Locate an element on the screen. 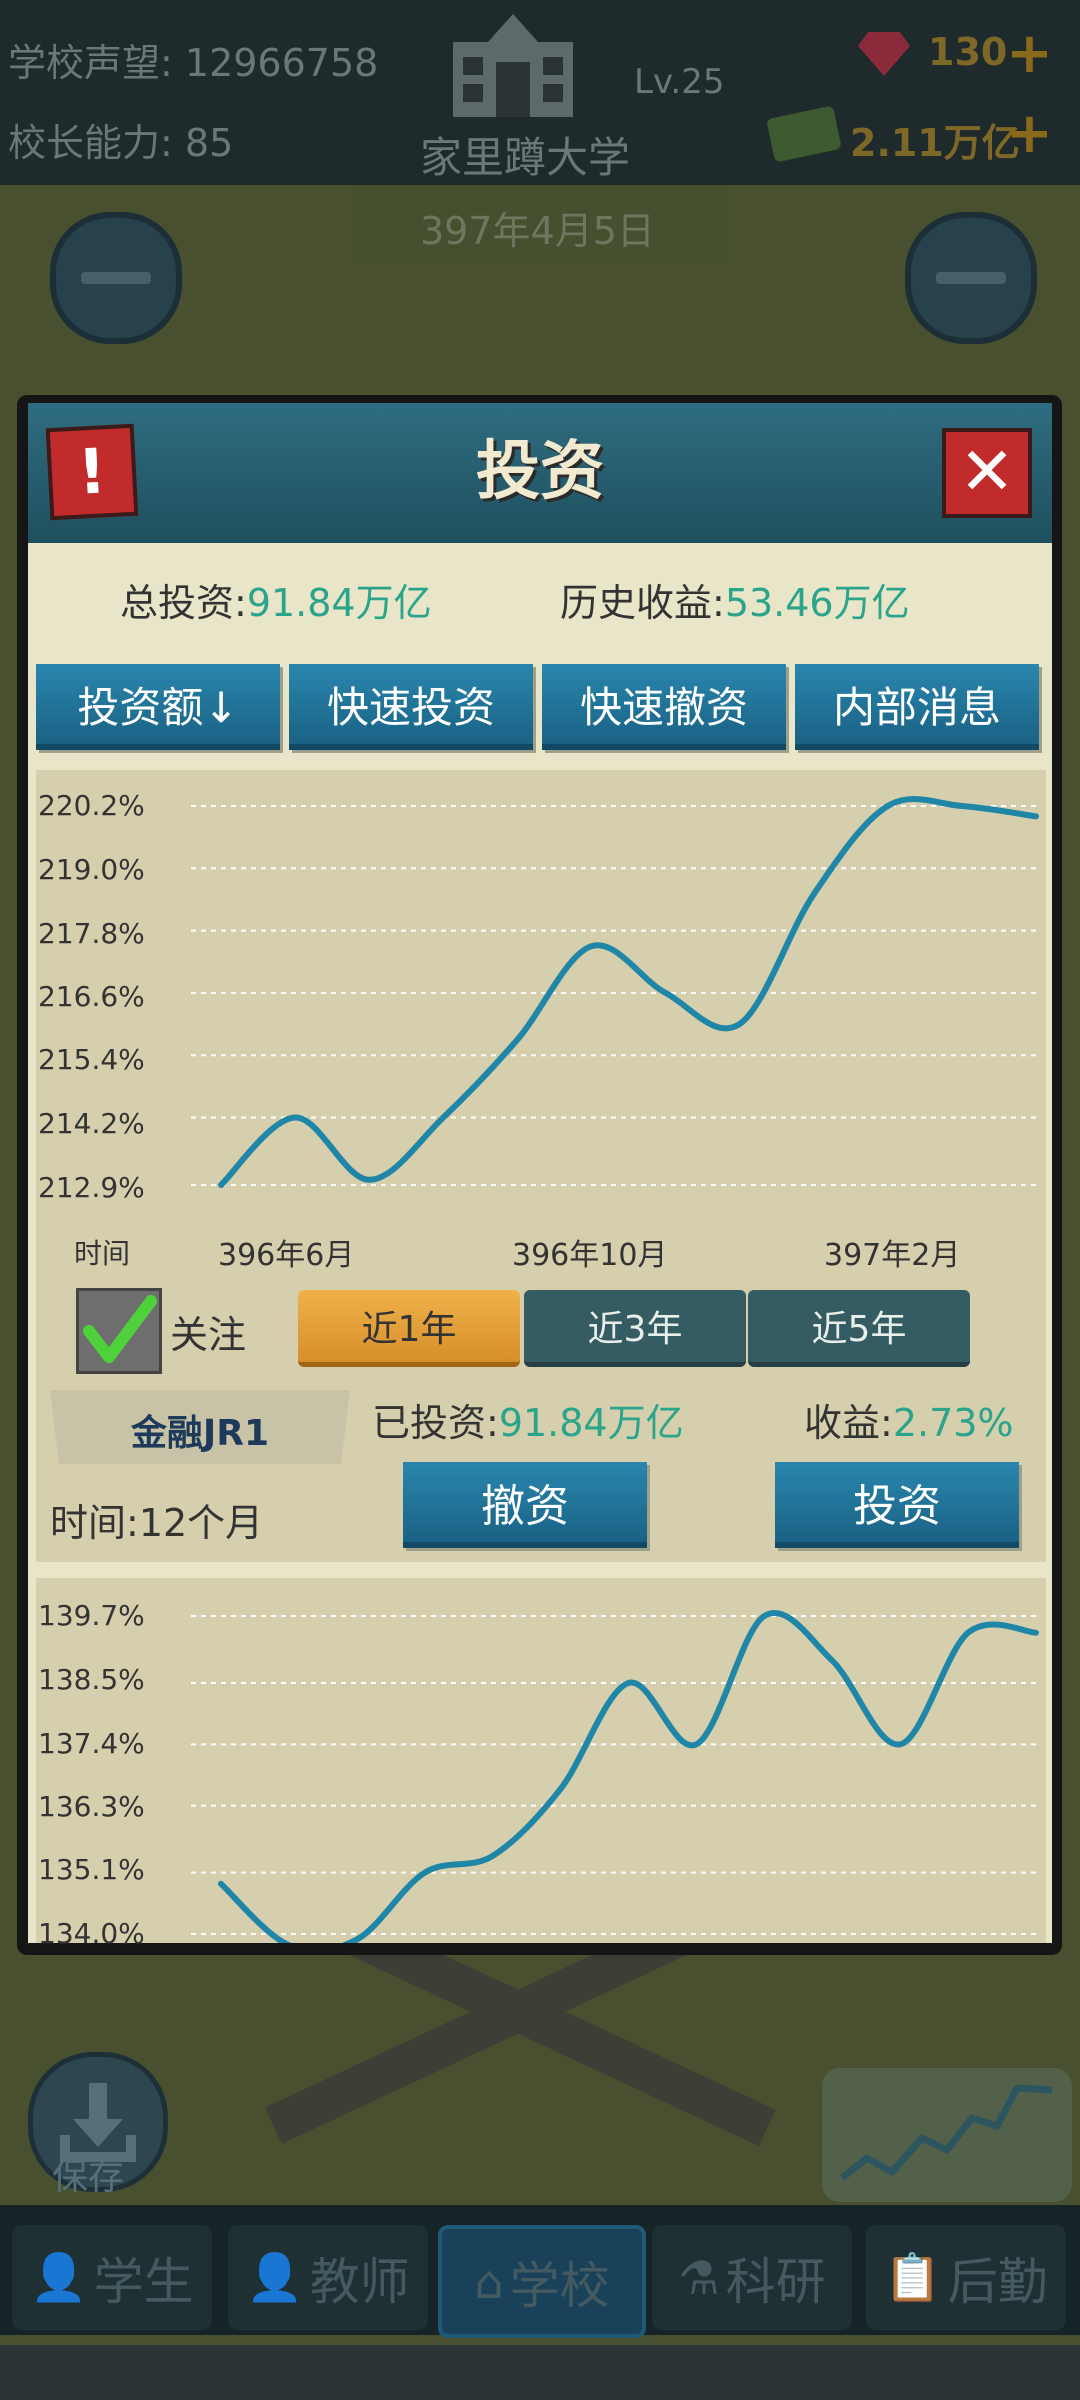 This screenshot has height=2400, width=1080. clipboard-icon: 📋 is located at coordinates (913, 2277).